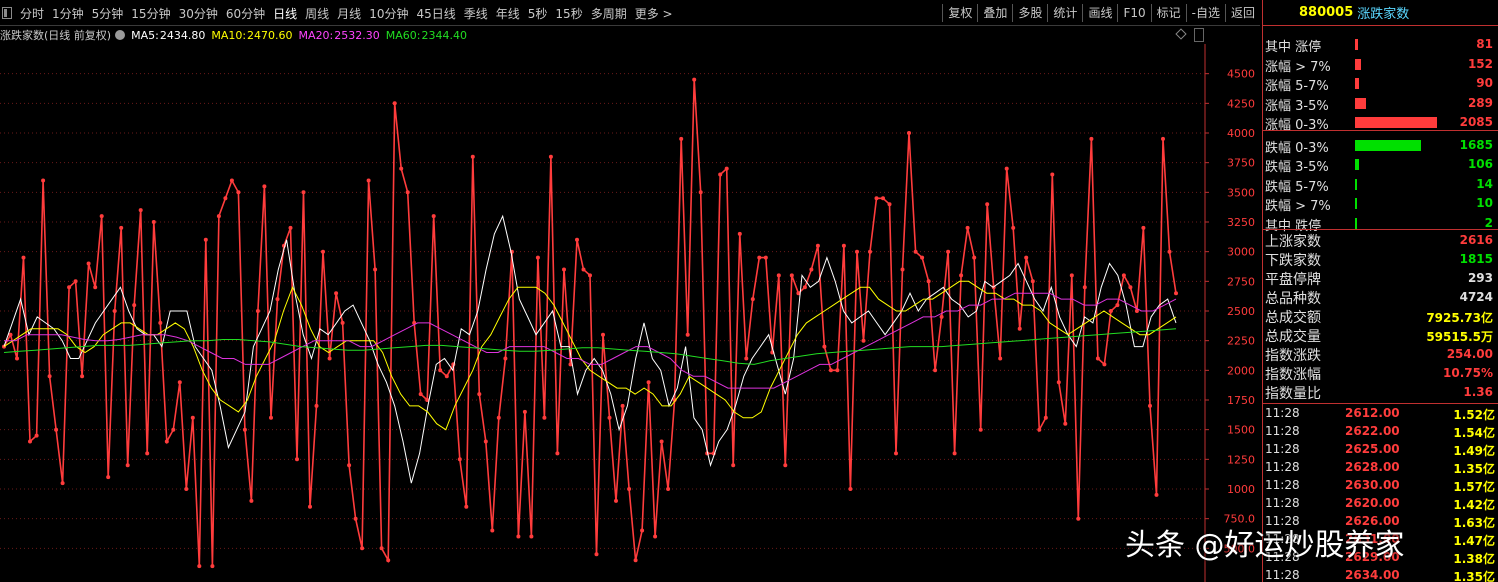 The width and height of the screenshot is (1498, 582). I want to click on distribution-row: 跌幅 5-7% 14, so click(1380, 185).